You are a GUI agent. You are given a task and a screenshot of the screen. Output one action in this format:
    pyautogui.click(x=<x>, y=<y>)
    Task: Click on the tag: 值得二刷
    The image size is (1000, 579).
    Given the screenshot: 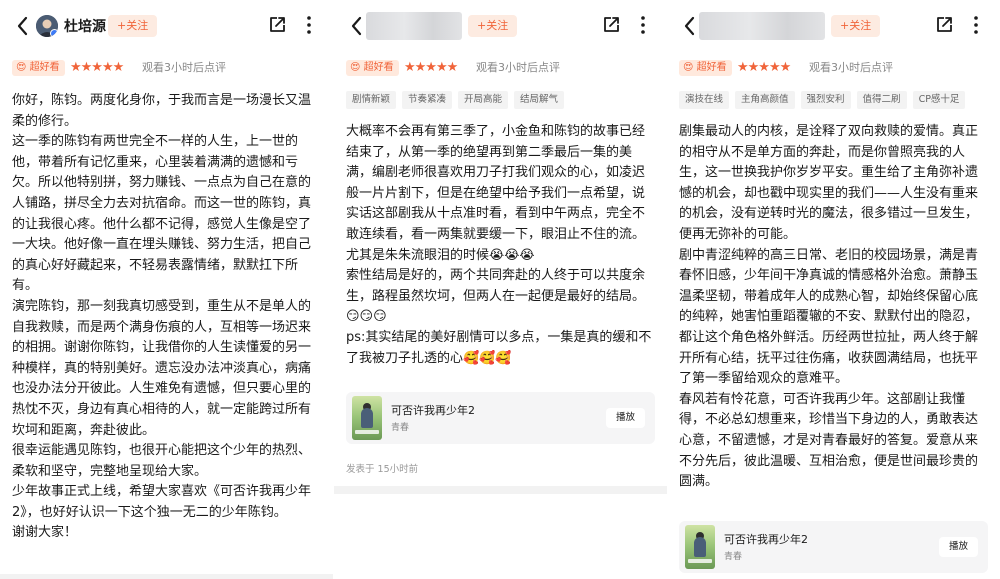 What is the action you would take?
    pyautogui.click(x=881, y=100)
    